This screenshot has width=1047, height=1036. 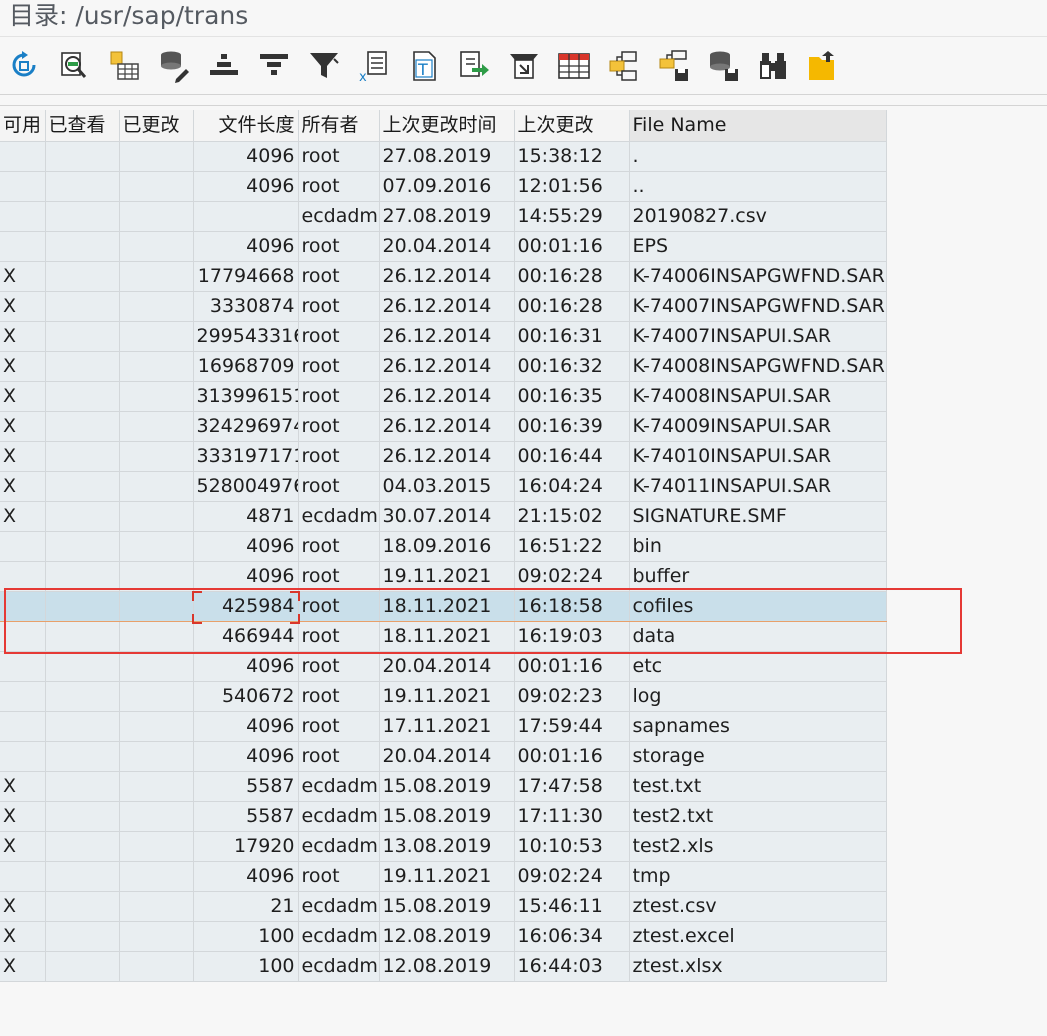 I want to click on cell-file-length: 4871, so click(x=246, y=516).